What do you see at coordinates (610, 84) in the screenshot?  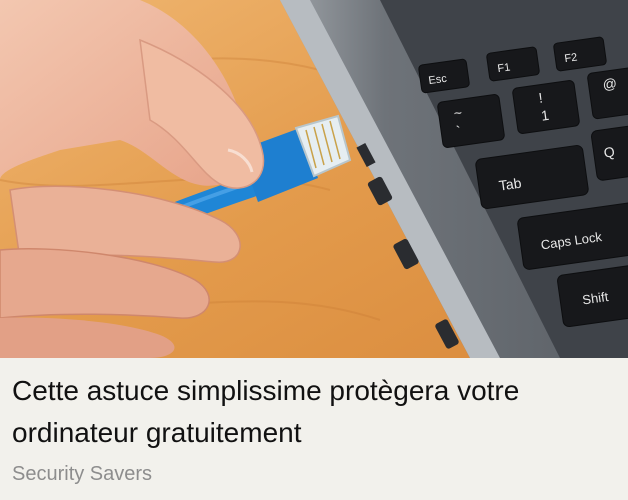 I see `key-at-label: @` at bounding box center [610, 84].